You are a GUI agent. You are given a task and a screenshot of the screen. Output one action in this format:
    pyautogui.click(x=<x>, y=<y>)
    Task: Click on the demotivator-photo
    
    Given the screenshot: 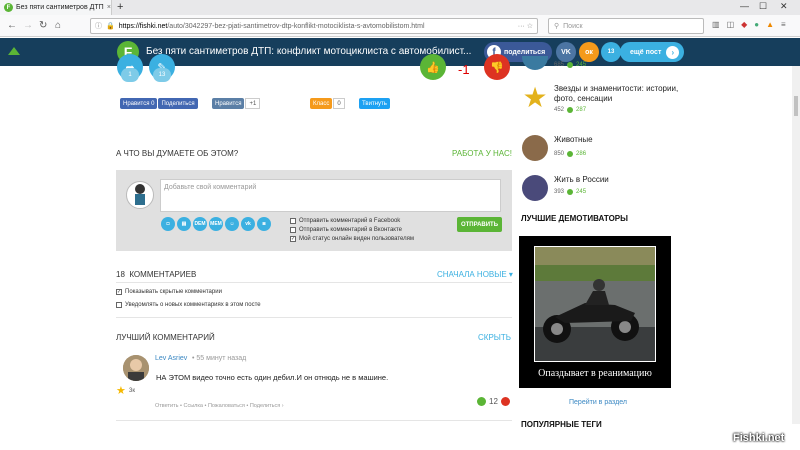 What is the action you would take?
    pyautogui.click(x=595, y=304)
    